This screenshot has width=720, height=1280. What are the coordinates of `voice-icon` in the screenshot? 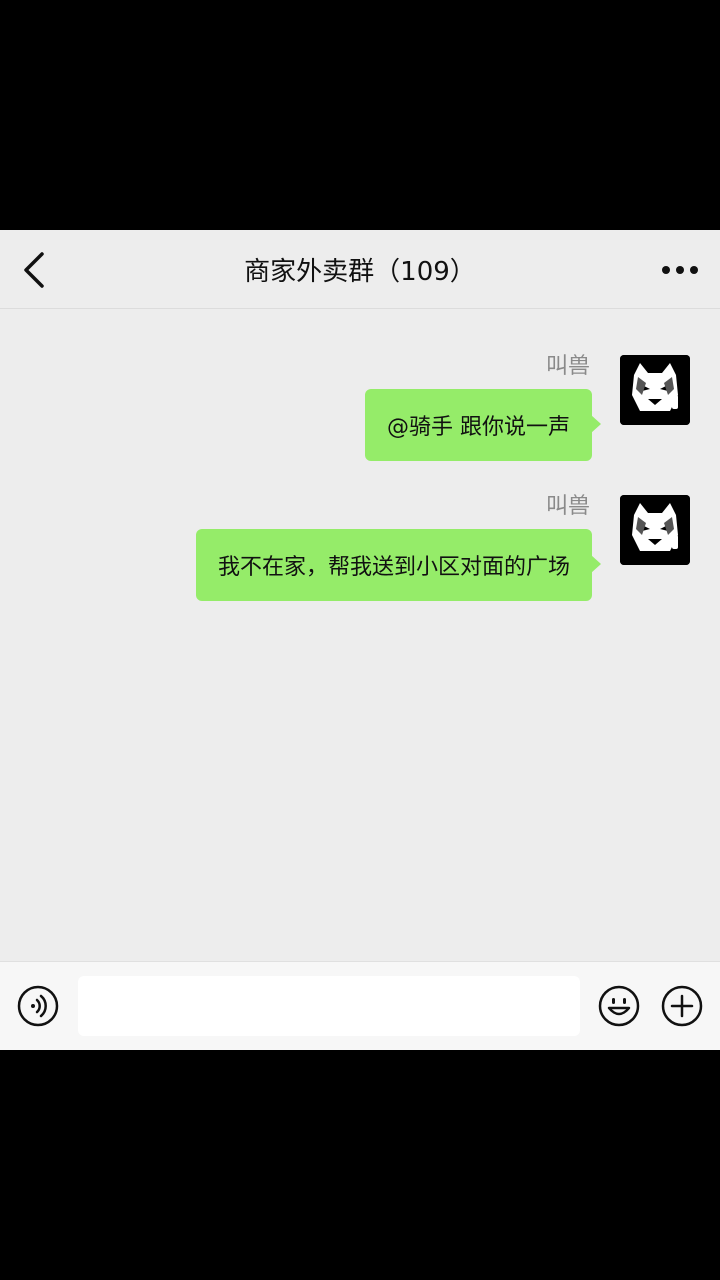 It's located at (38, 1006).